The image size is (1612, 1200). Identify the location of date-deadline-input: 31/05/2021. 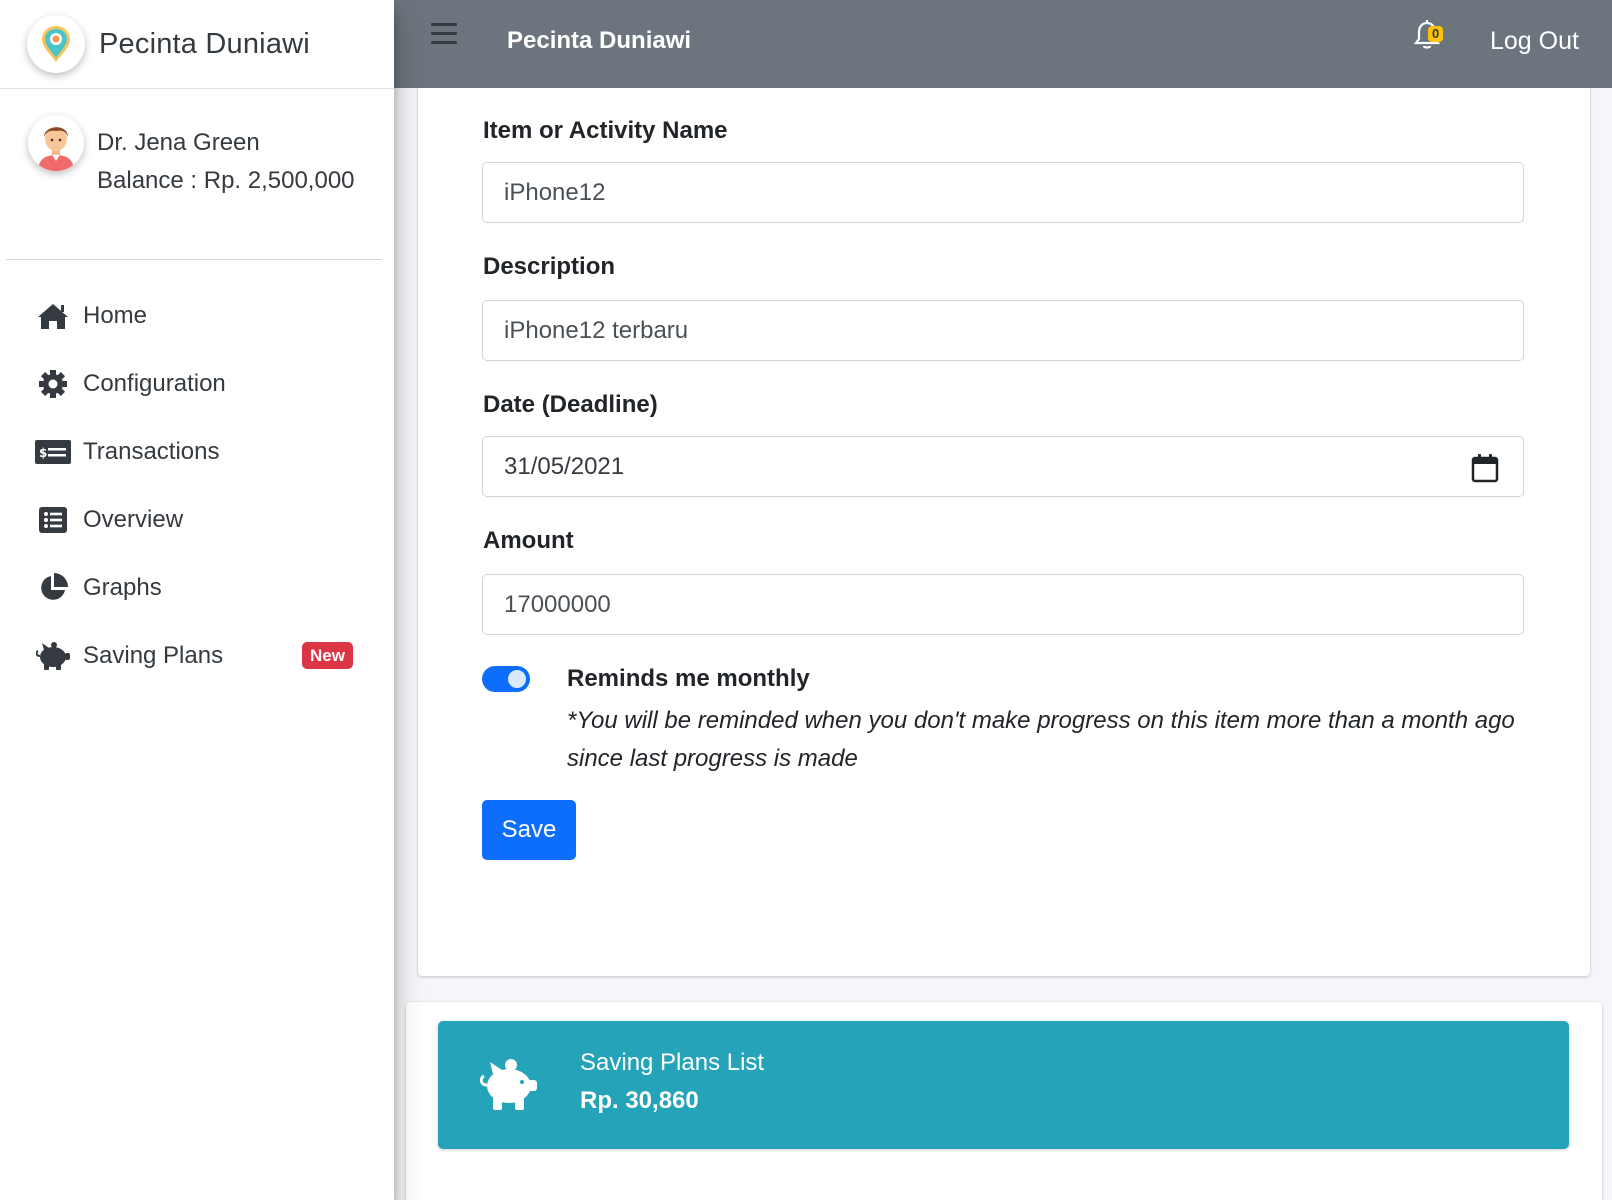
(1003, 466).